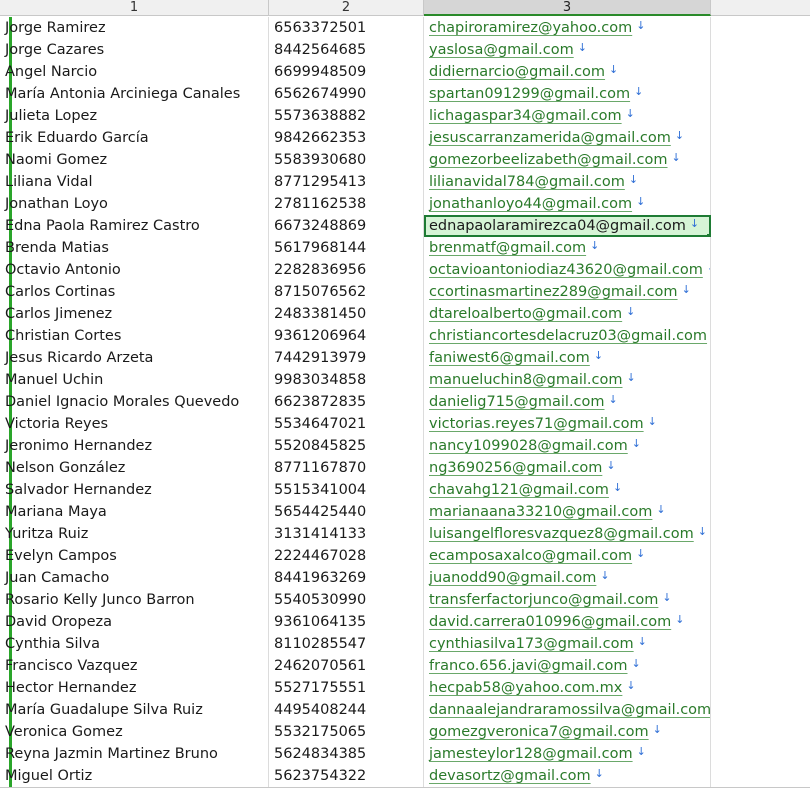 The image size is (810, 795). I want to click on name-cell: Jeronimo Hernandez, so click(134, 446).